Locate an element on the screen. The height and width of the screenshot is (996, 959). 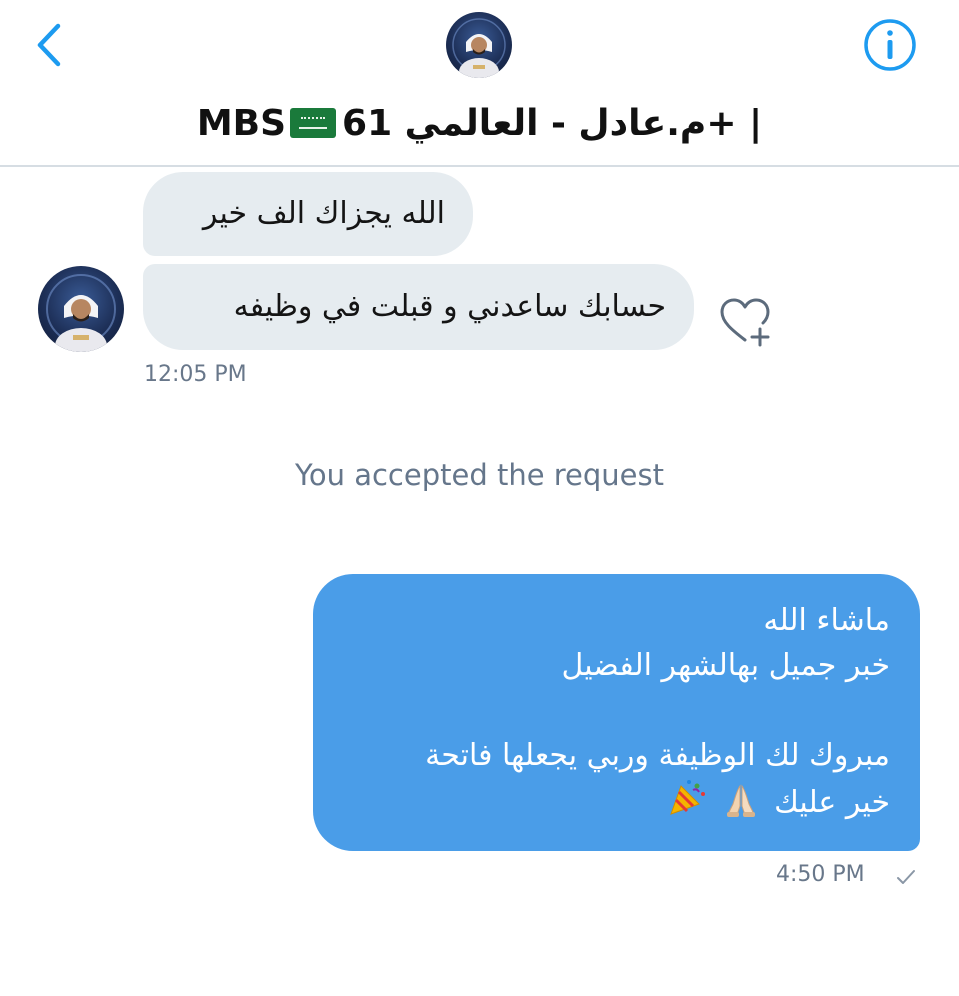
party-popper-icon is located at coordinates (687, 804).